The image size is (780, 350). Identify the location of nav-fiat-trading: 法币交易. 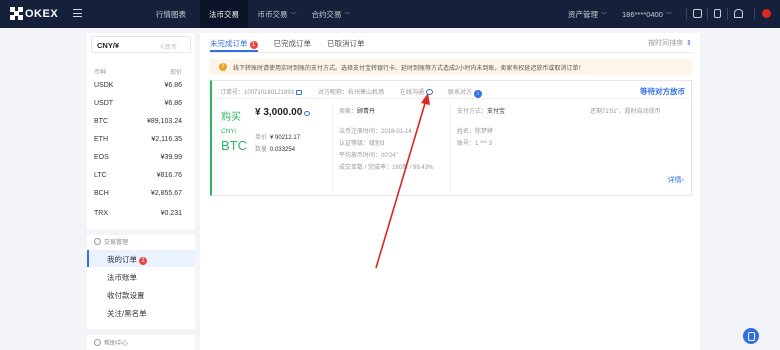
(224, 14).